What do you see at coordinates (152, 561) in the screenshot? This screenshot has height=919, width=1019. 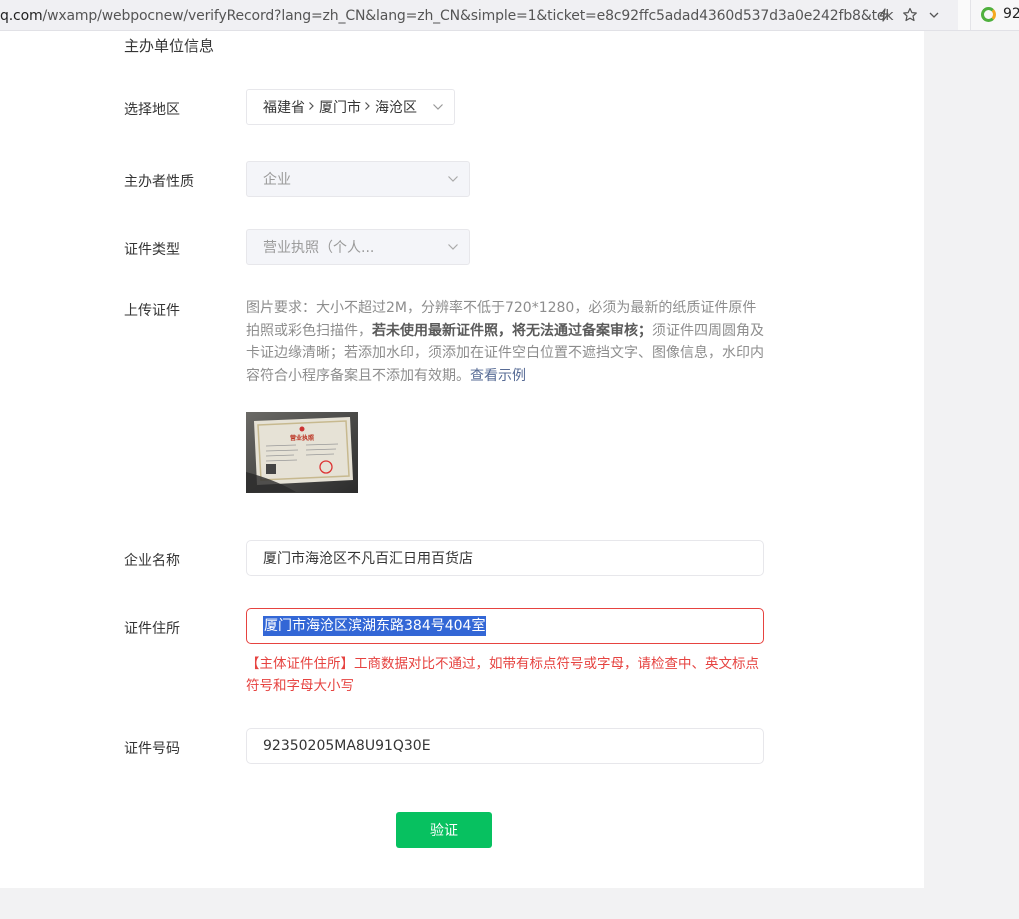 I see `company-name-label: 企业名称` at bounding box center [152, 561].